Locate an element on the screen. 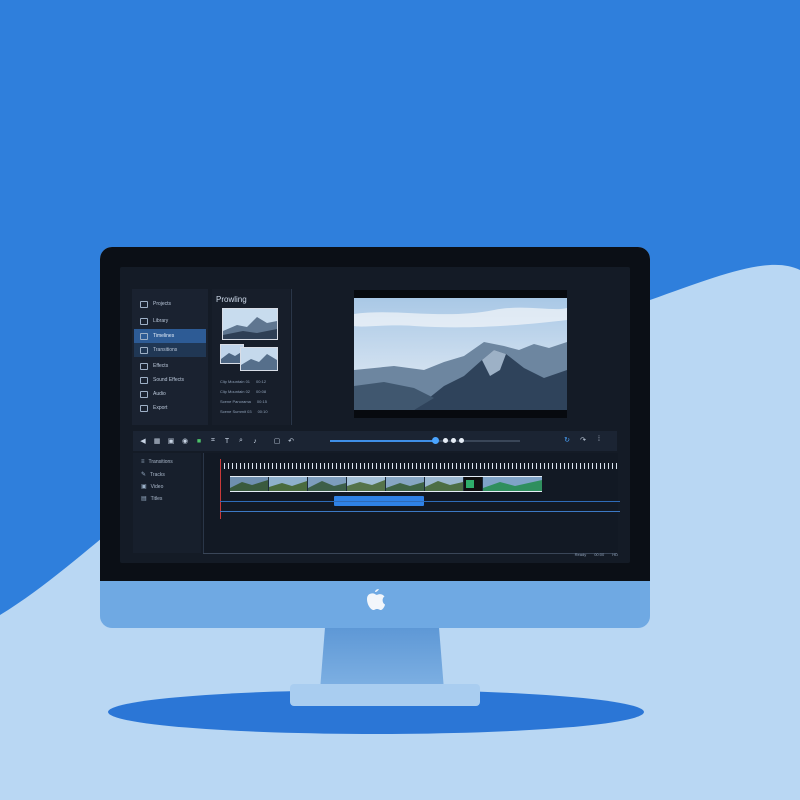  sidebar-item-projects: Projects is located at coordinates (170, 304).